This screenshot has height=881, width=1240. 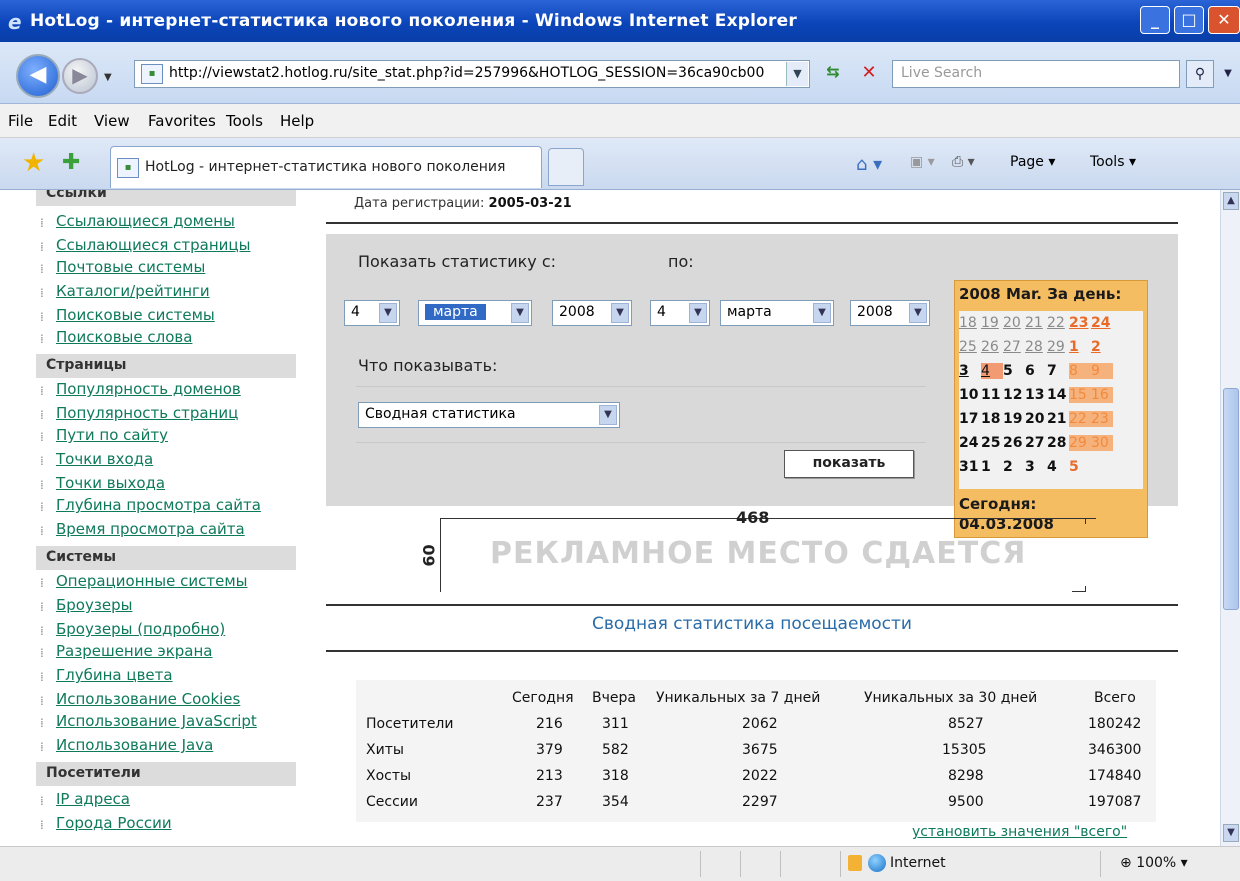 I want to click on scroll-thumb, so click(x=1231, y=499).